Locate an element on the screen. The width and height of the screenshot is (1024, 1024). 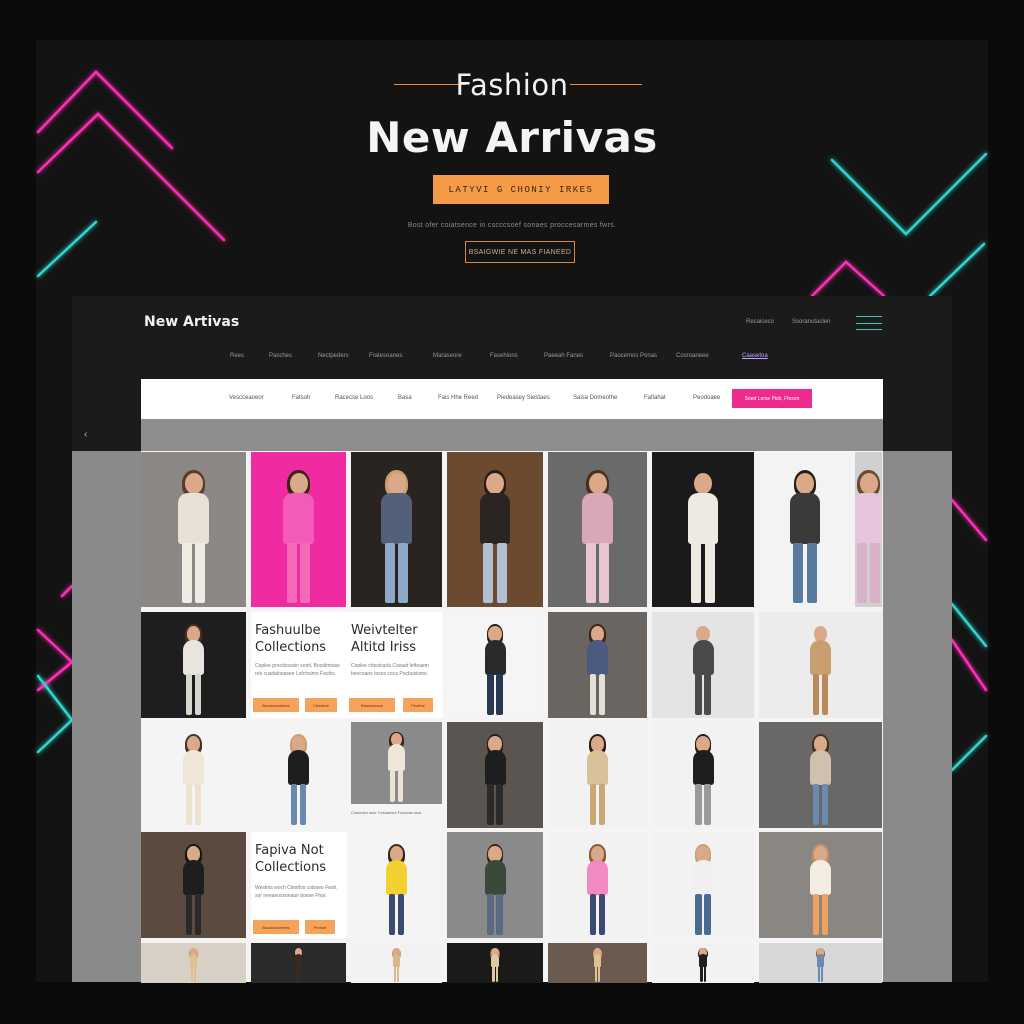
nav-item-2: Pasches is located at coordinates (280, 356).